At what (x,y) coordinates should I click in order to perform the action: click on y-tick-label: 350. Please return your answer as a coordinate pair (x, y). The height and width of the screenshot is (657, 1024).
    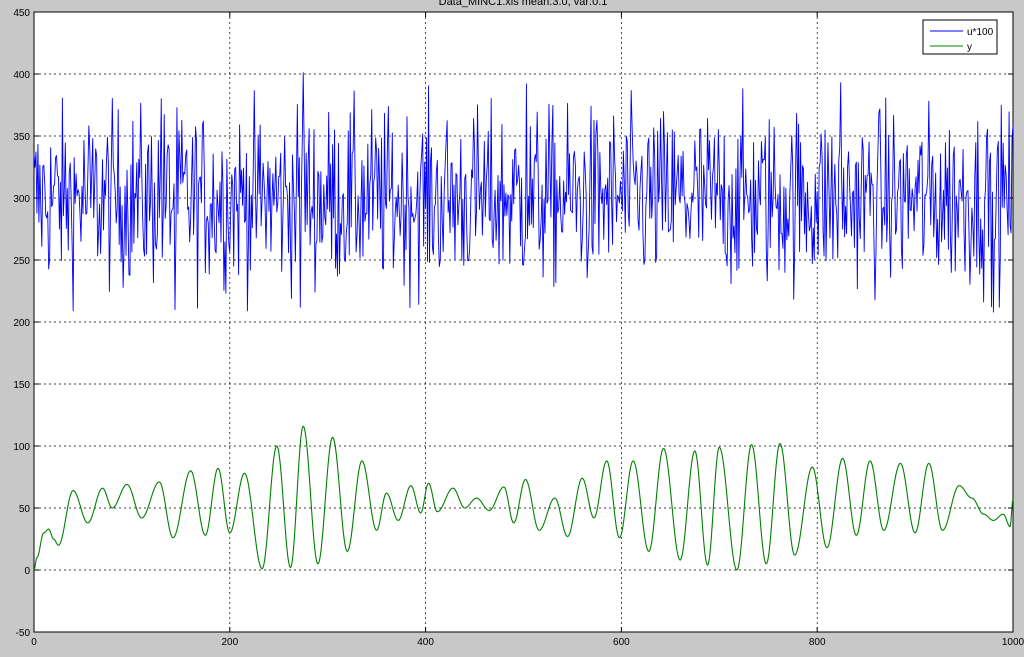
    Looking at the image, I should click on (21, 137).